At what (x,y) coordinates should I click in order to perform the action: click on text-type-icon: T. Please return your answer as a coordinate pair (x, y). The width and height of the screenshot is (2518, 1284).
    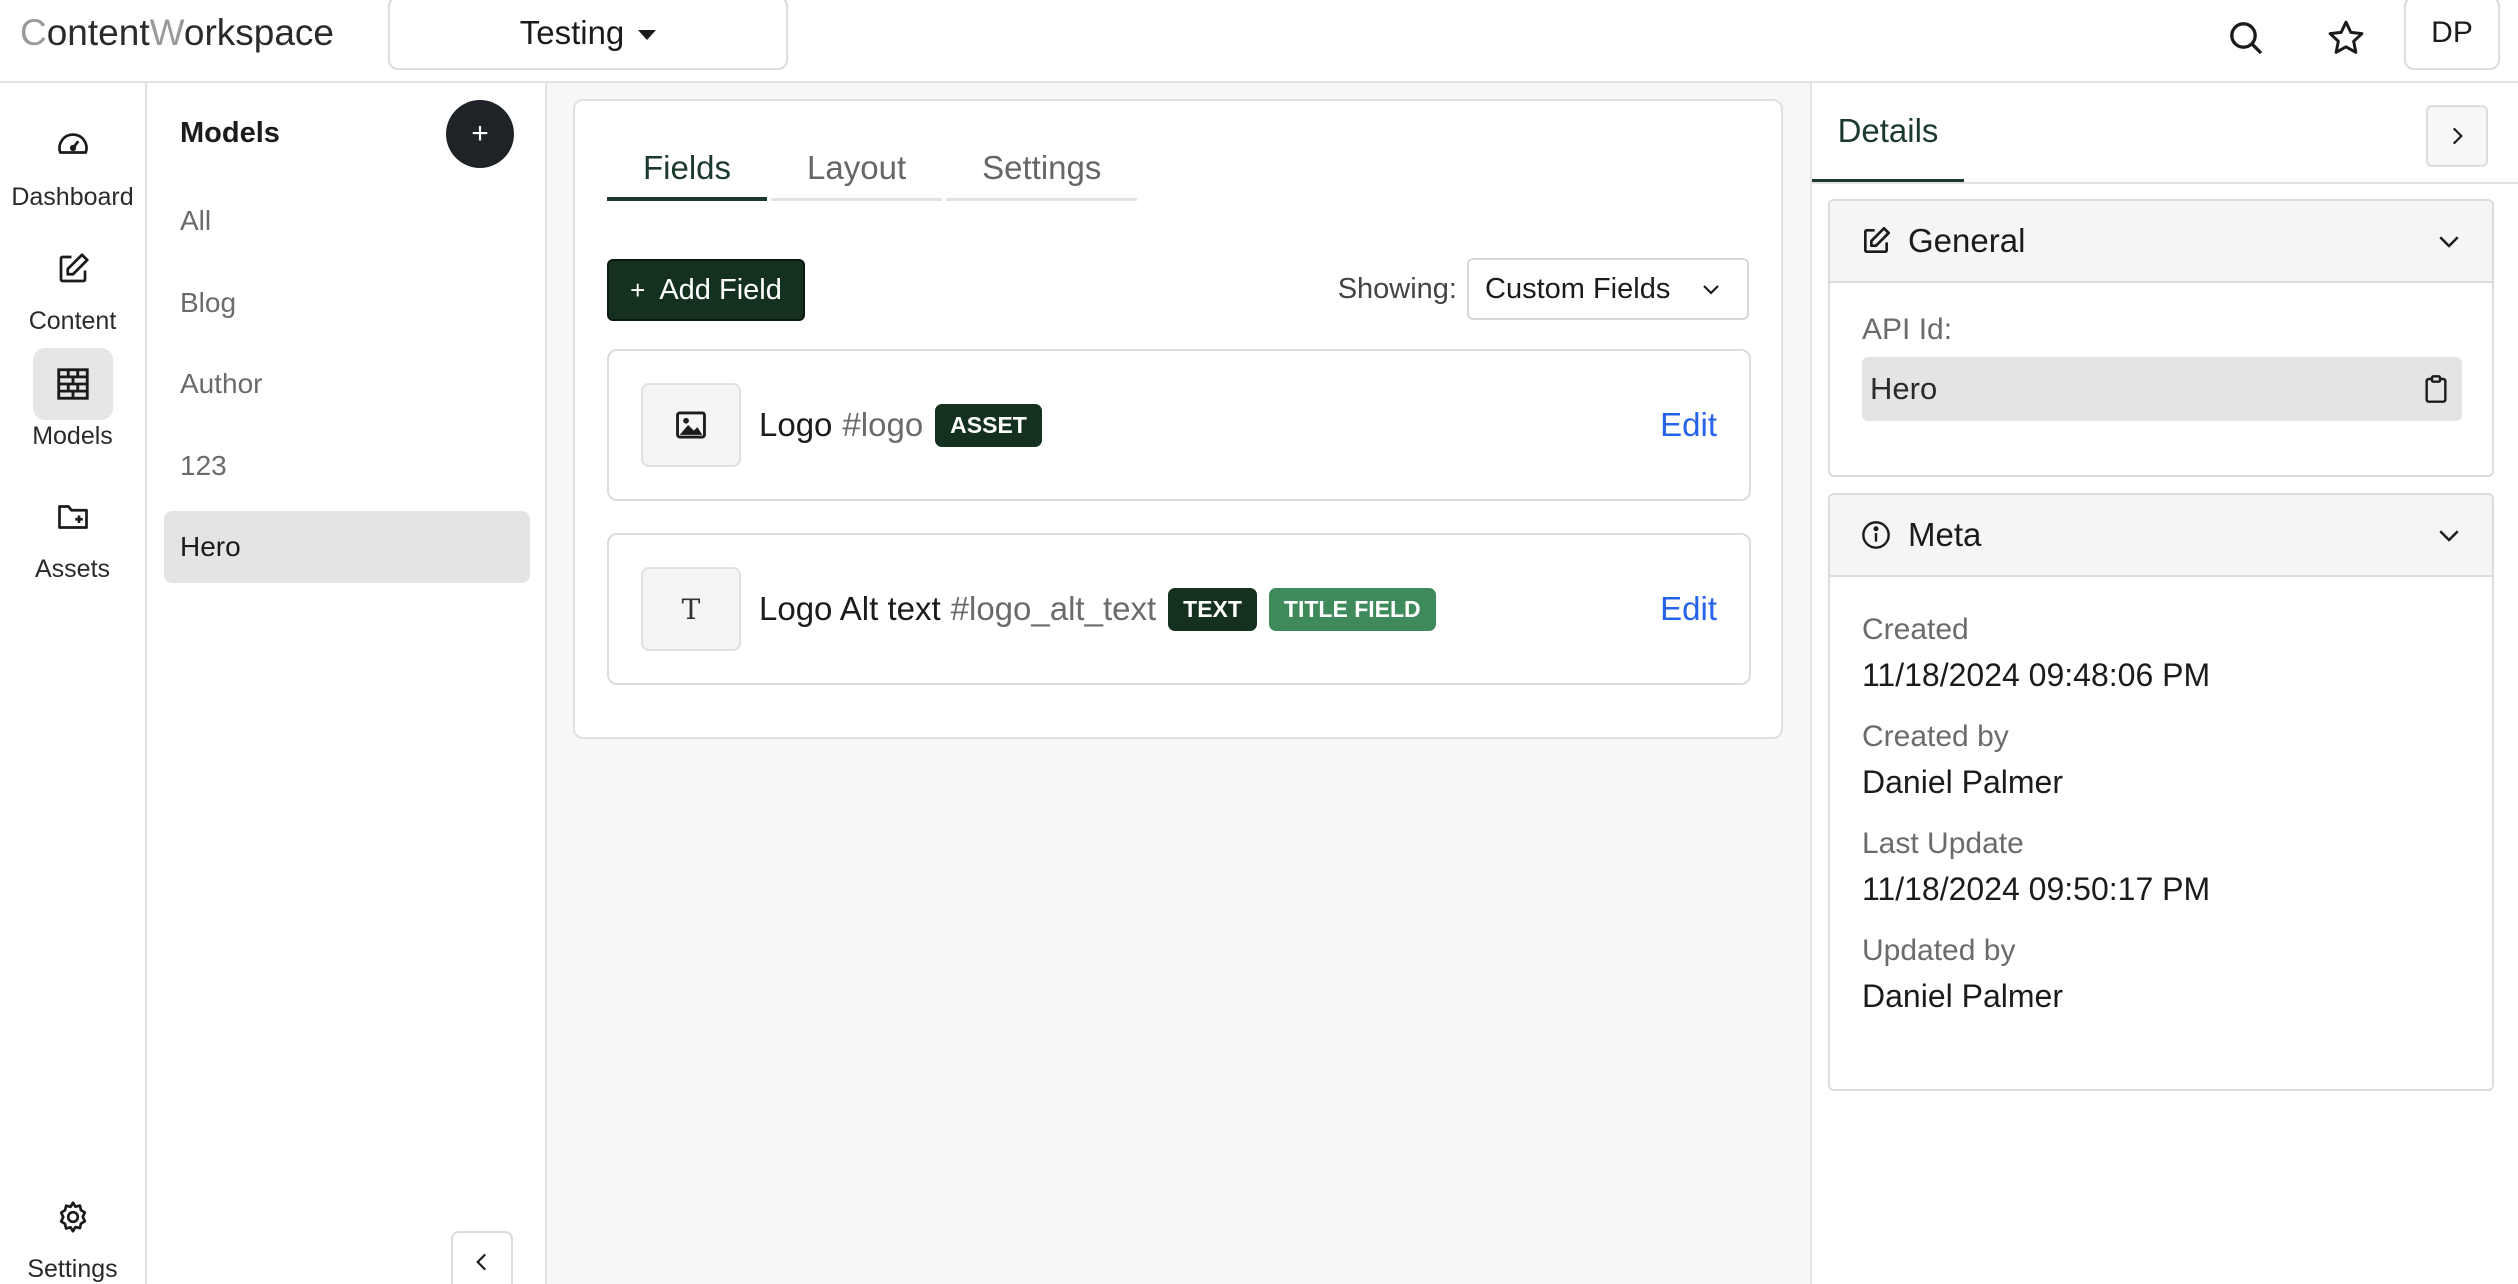
    Looking at the image, I should click on (691, 609).